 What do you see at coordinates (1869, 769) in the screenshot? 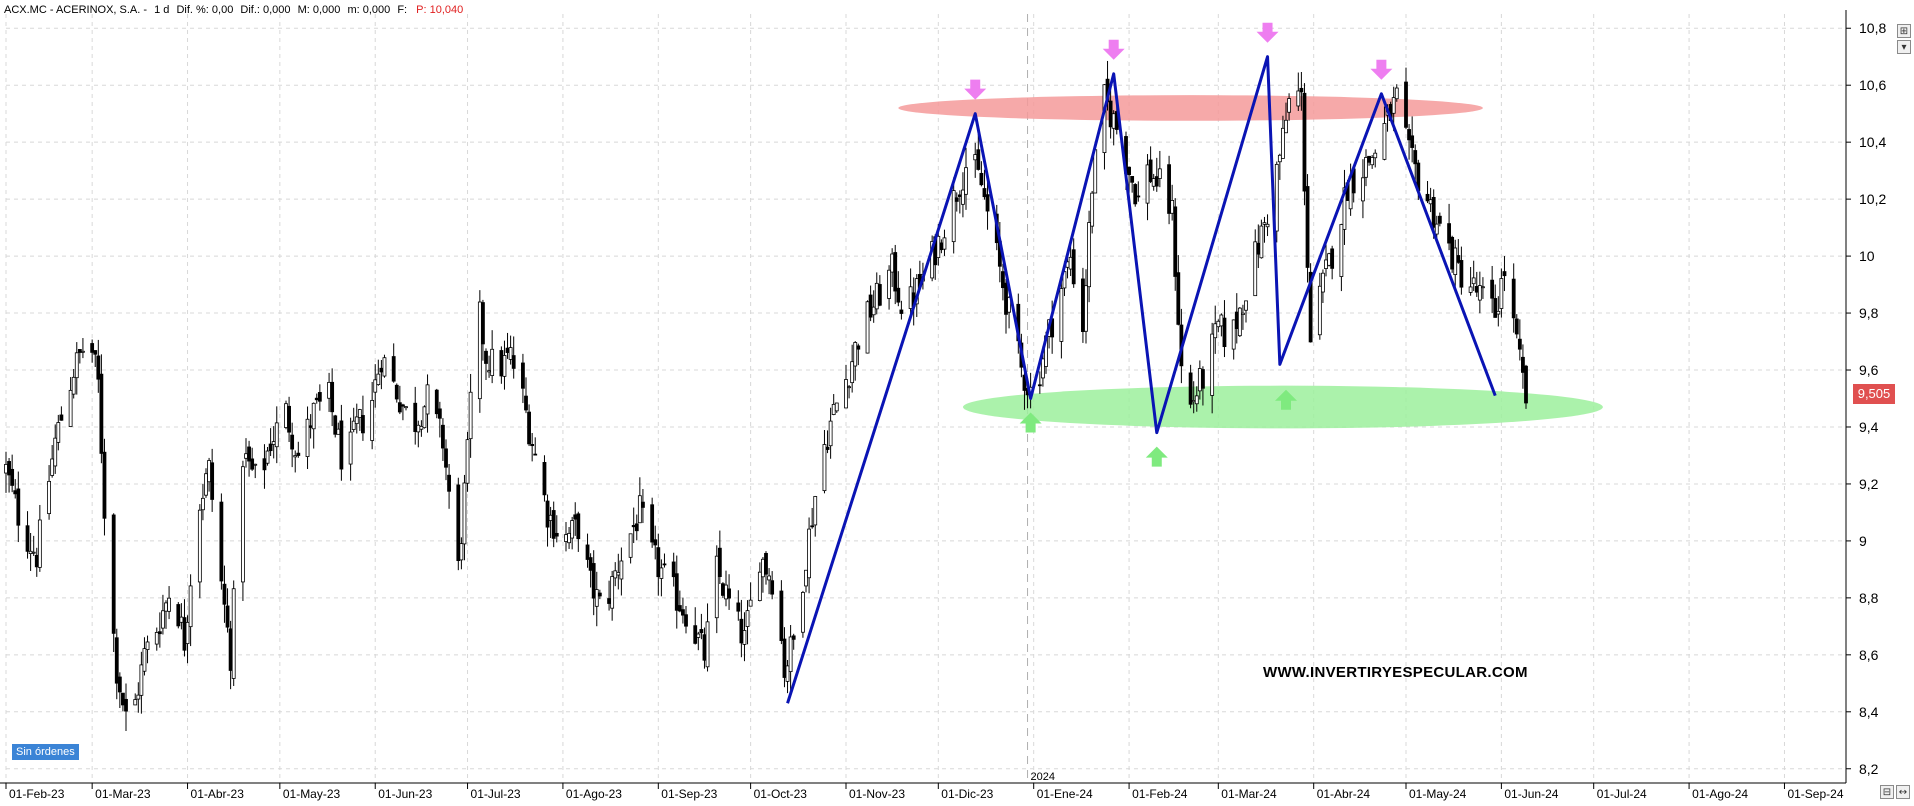
I see `y-tick-label: 8,2` at bounding box center [1869, 769].